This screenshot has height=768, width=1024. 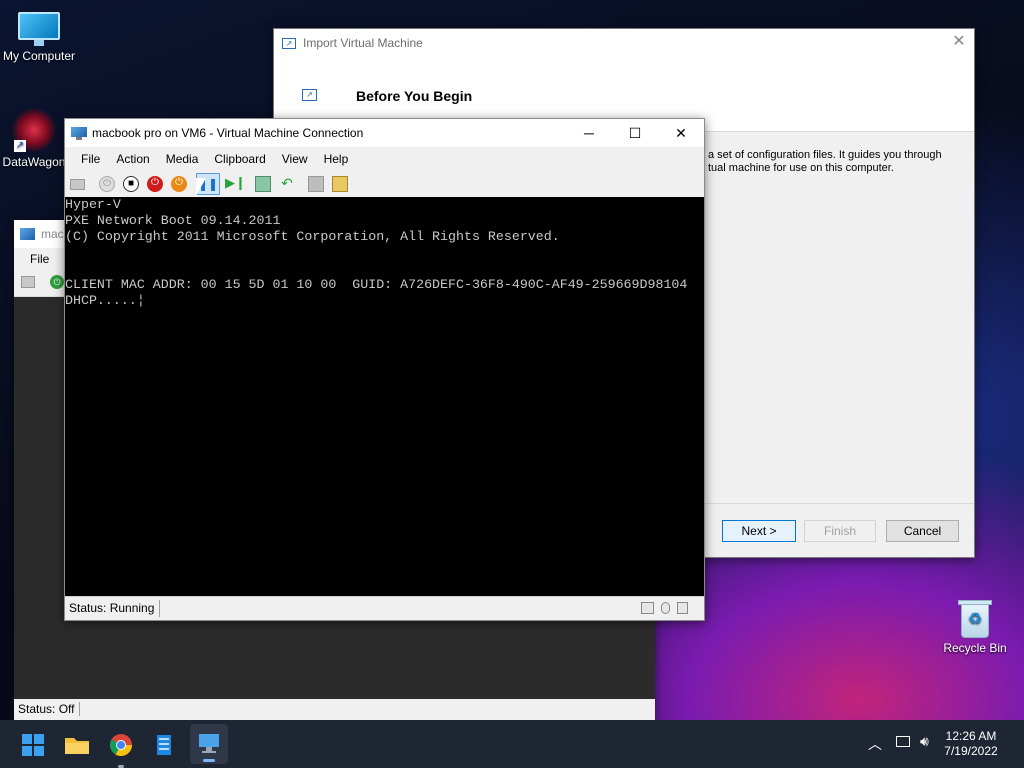 I want to click on windows-logo-icon, so click(x=33, y=745).